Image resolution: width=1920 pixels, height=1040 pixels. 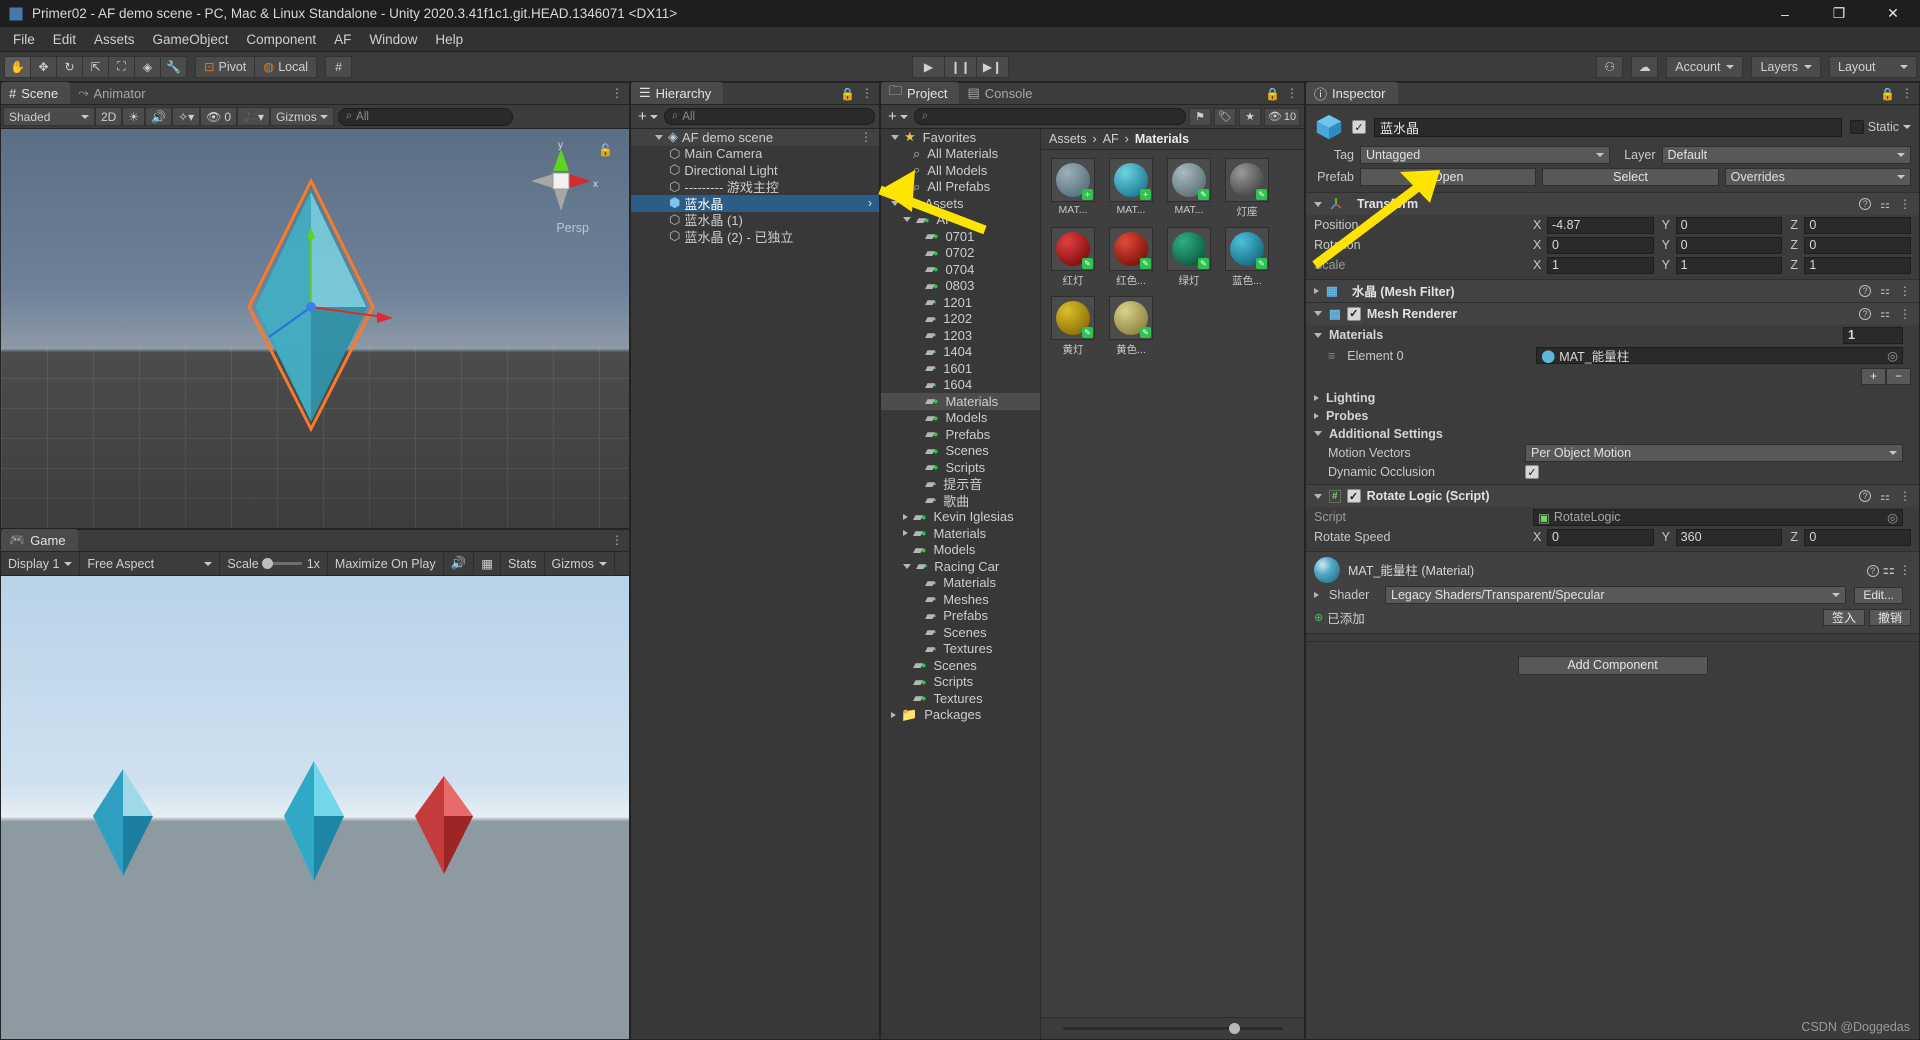 I want to click on project-tree-row: ⌕ All Models, so click(x=960, y=170).